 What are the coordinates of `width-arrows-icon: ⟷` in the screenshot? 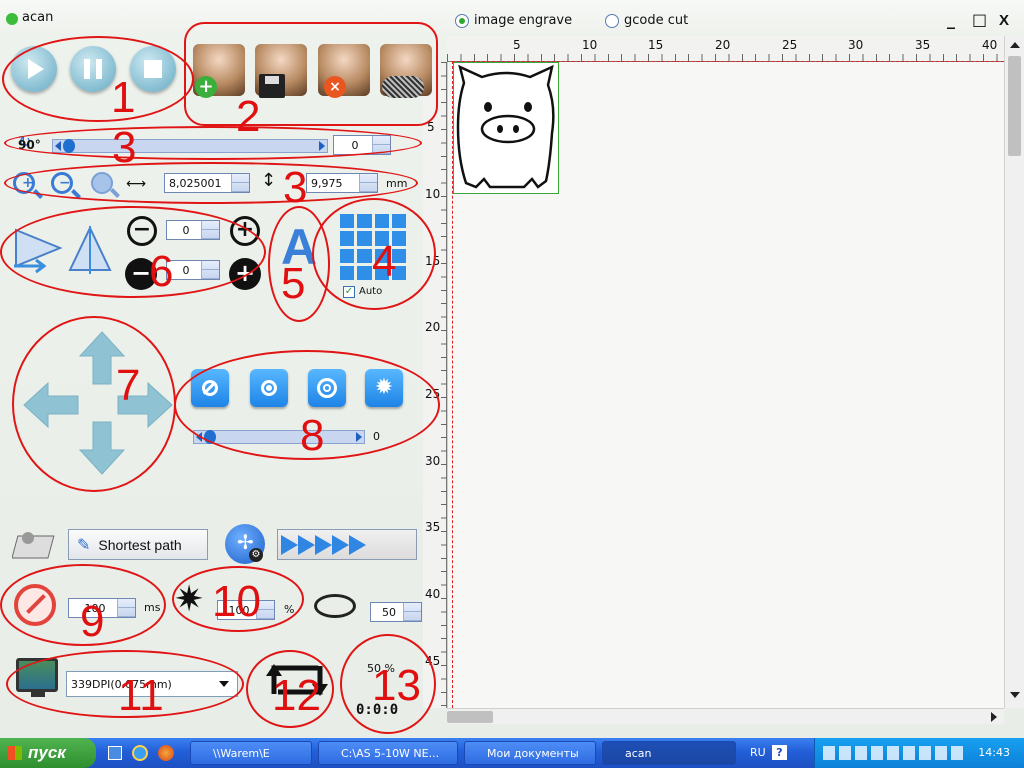 It's located at (136, 184).